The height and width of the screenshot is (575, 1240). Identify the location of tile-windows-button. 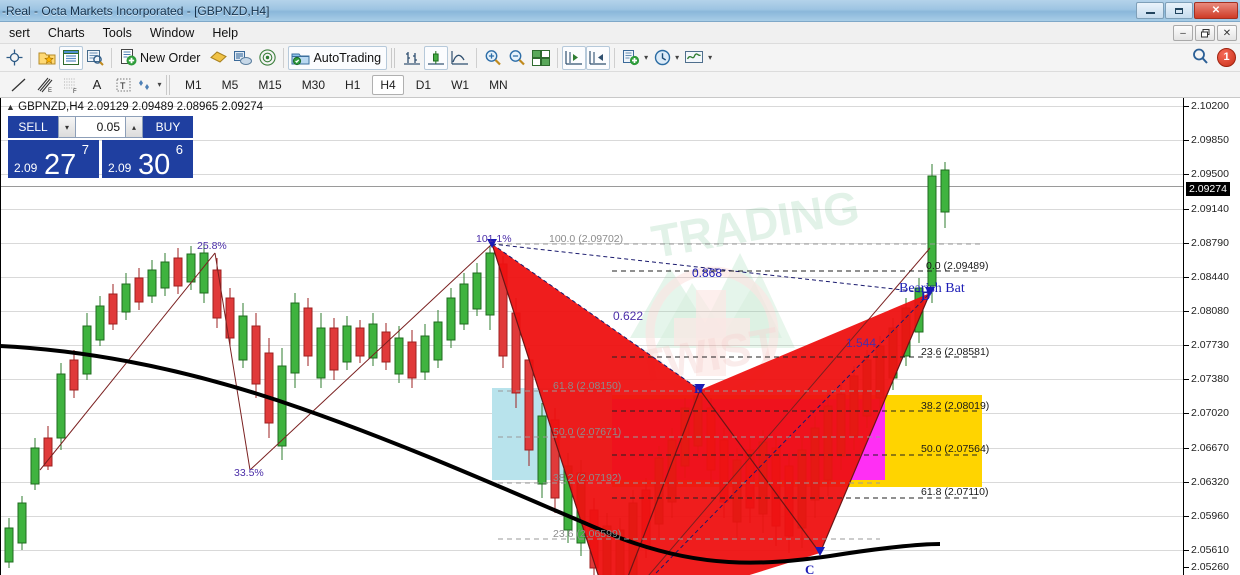
(541, 58).